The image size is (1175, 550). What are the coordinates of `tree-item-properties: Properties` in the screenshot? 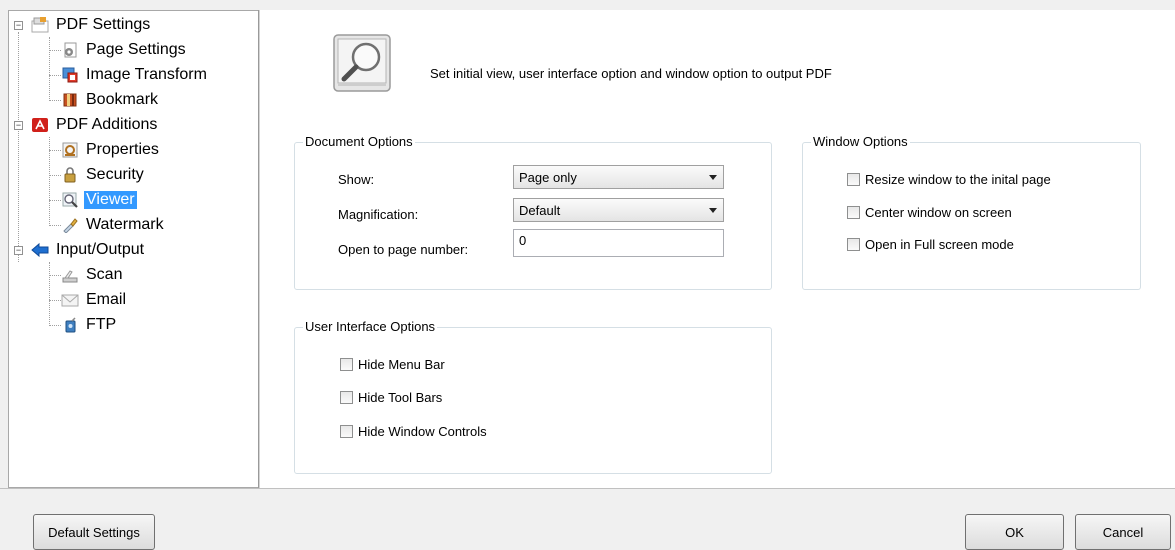 It's located at (111, 150).